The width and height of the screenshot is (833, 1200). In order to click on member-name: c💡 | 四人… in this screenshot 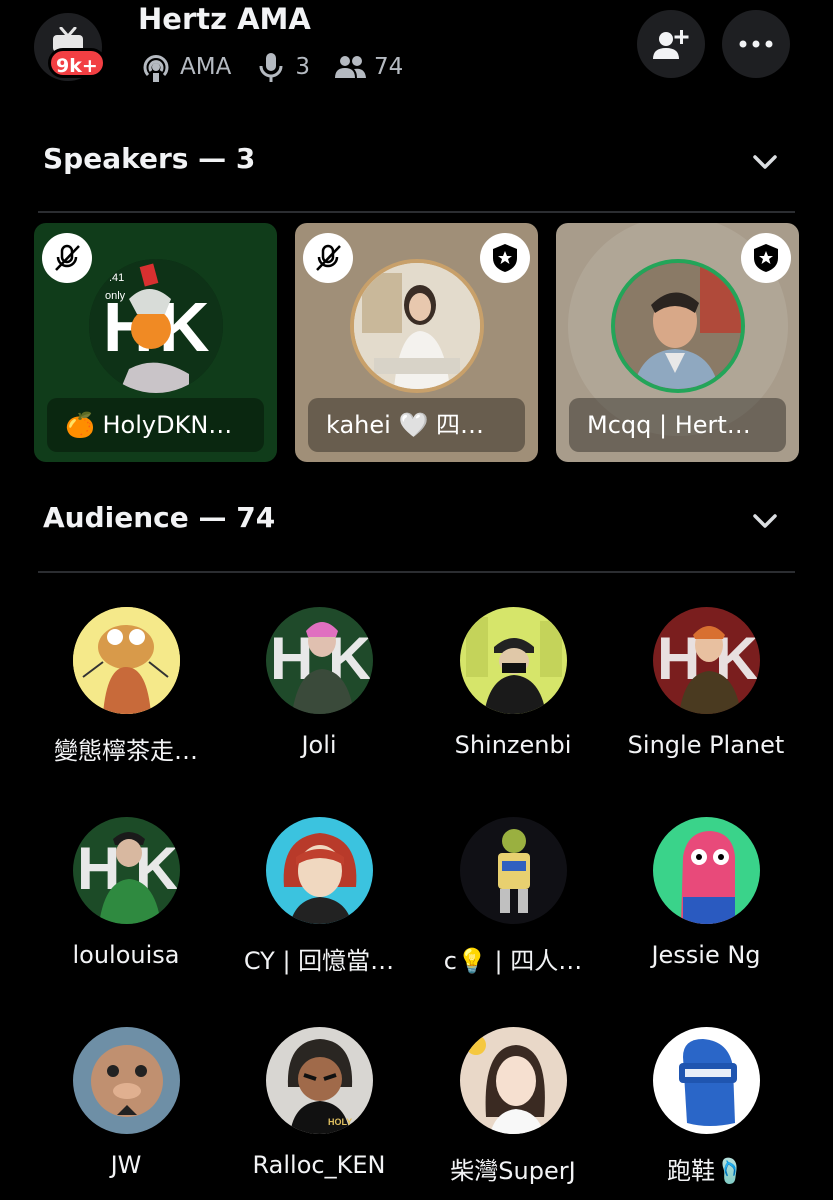, I will do `click(513, 961)`.